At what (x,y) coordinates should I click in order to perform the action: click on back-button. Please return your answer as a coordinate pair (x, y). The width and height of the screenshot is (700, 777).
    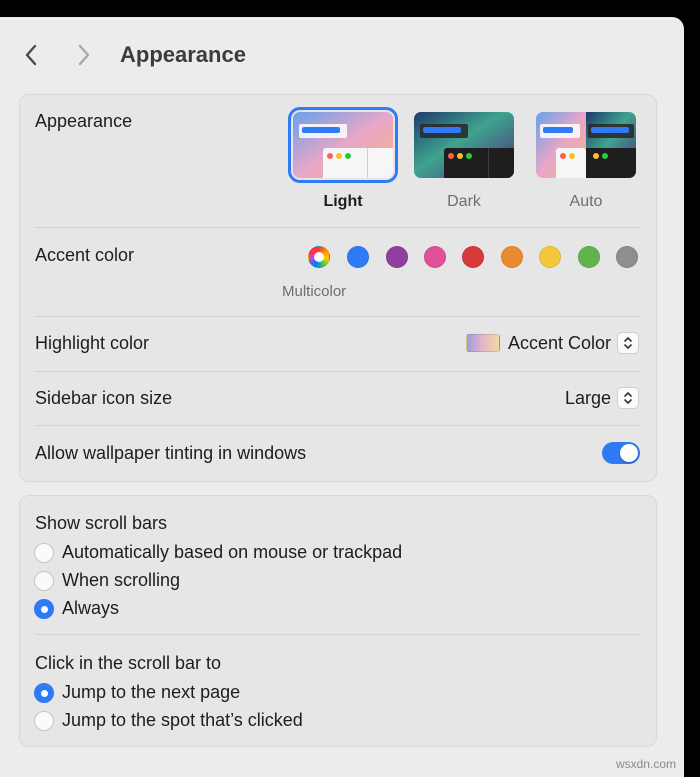
    Looking at the image, I should click on (31, 55).